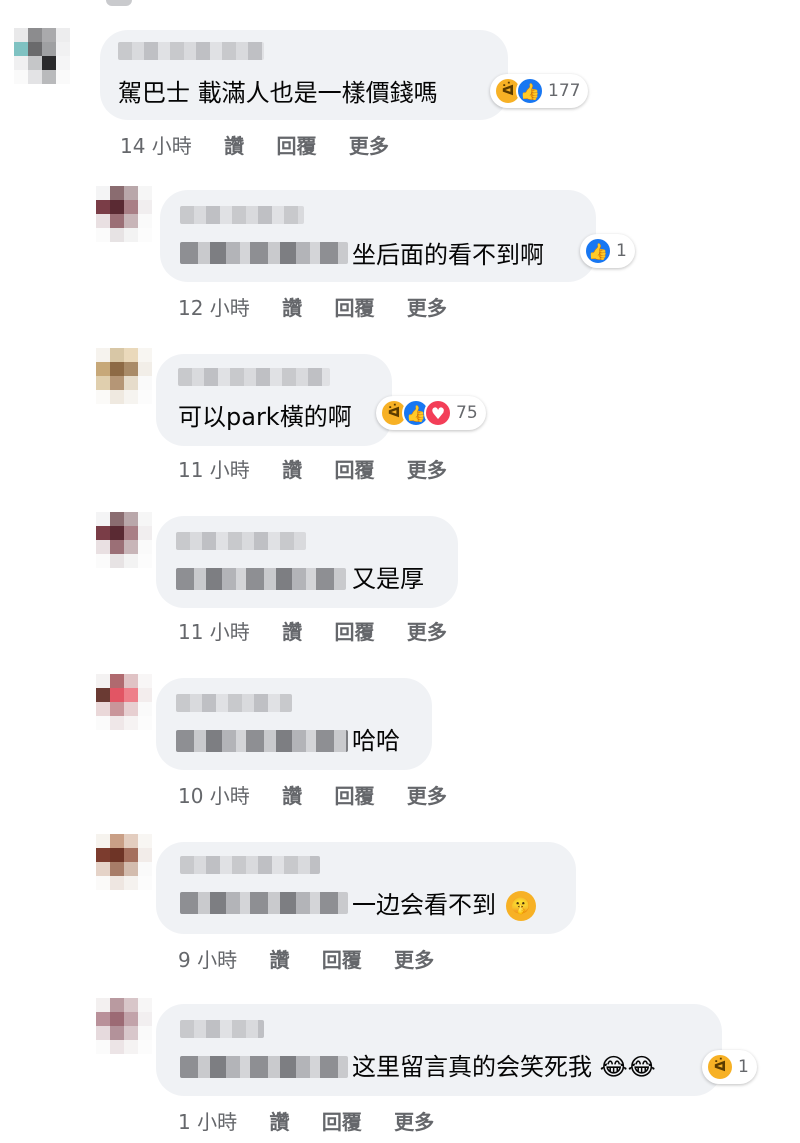 Image resolution: width=800 pixels, height=1143 pixels. I want to click on reaction-count: 75, so click(467, 413).